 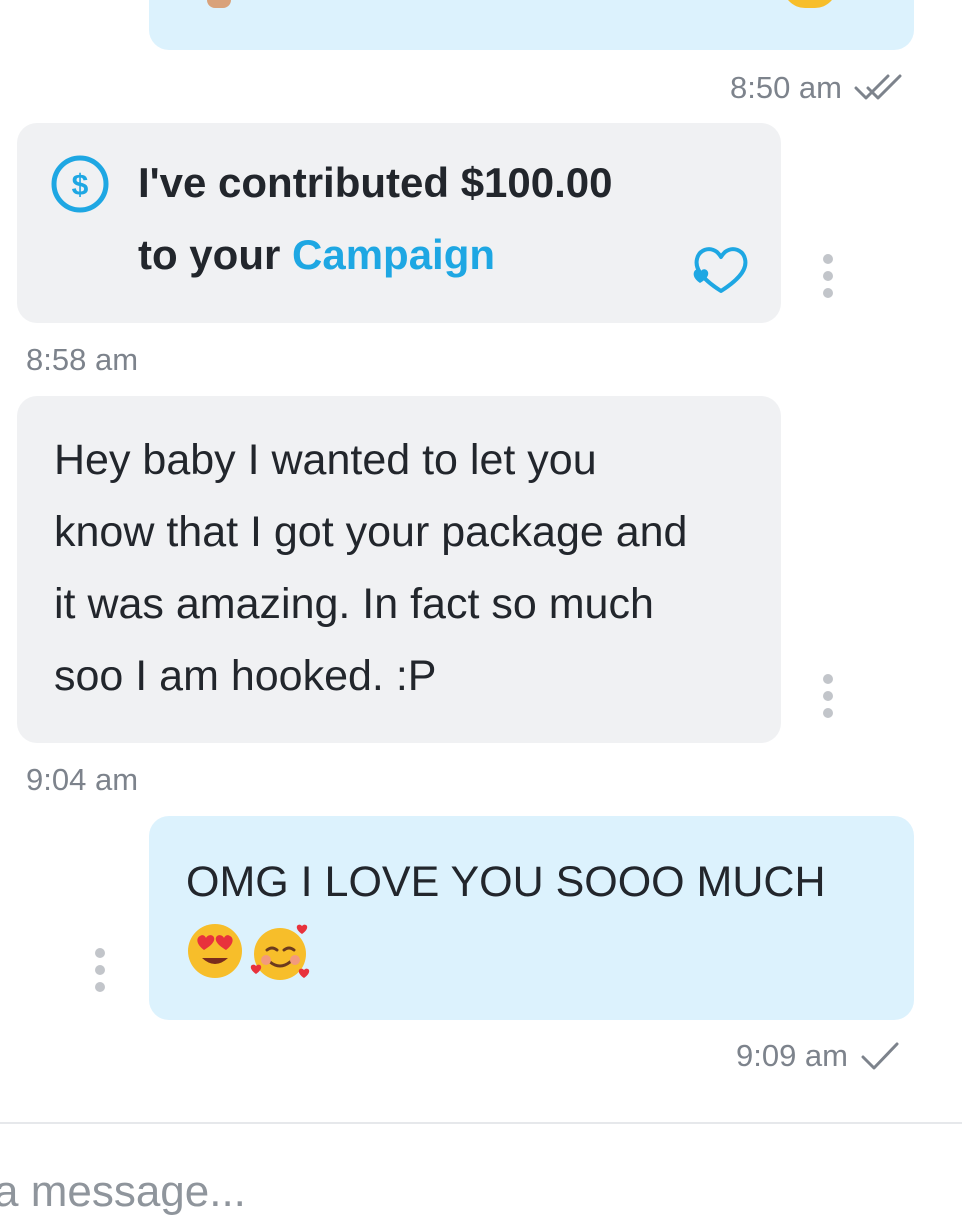 What do you see at coordinates (785, 87) in the screenshot?
I see `message-timestamp: 8:50 am` at bounding box center [785, 87].